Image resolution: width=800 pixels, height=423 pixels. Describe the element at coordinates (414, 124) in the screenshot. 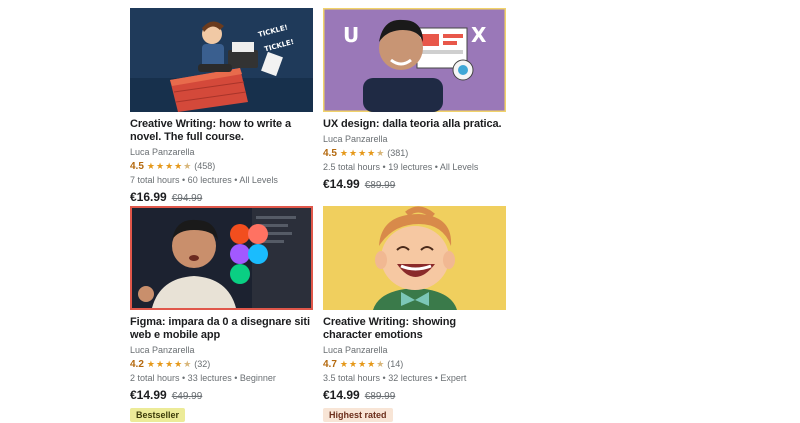

I see `course-title: UX design: dalla teoria alla pratica.` at that location.